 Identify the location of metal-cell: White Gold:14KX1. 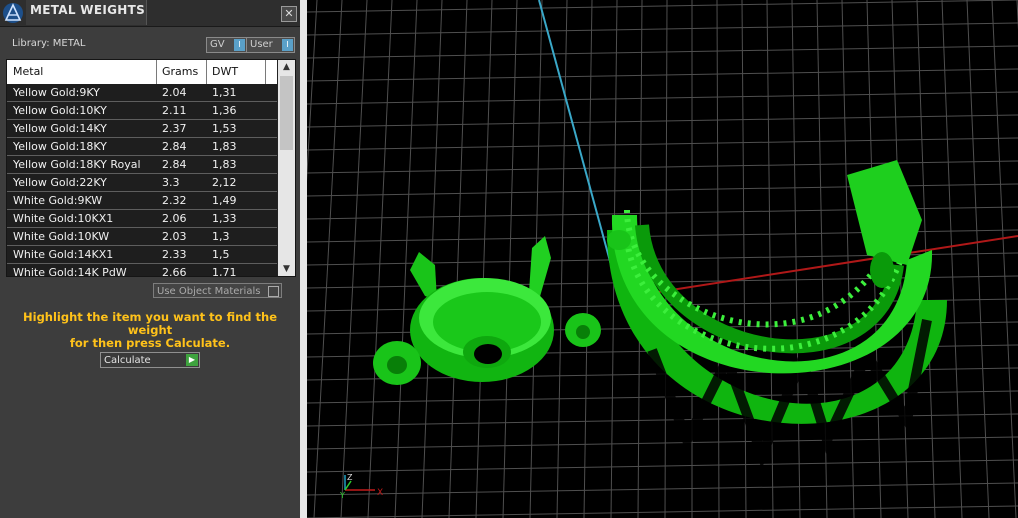
(63, 254).